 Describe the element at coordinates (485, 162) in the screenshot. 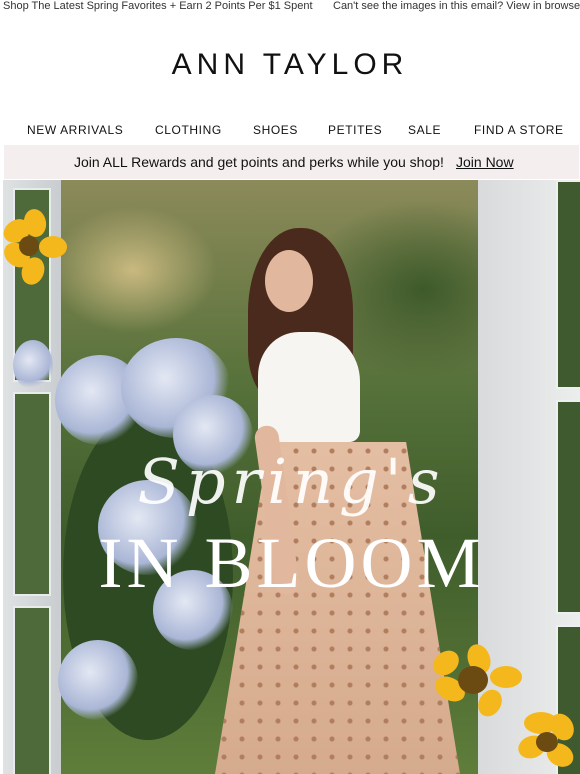

I see `join-now-link: Join Now` at that location.